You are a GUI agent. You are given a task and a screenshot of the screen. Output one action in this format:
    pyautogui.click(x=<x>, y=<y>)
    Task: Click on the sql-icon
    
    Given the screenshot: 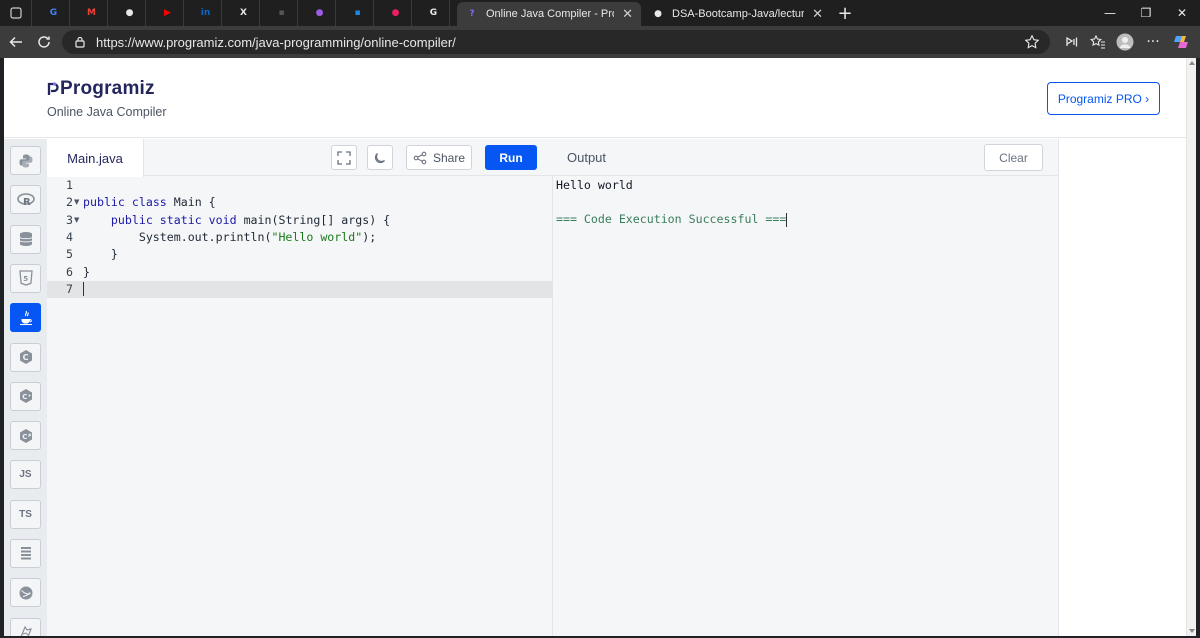 What is the action you would take?
    pyautogui.click(x=26, y=239)
    